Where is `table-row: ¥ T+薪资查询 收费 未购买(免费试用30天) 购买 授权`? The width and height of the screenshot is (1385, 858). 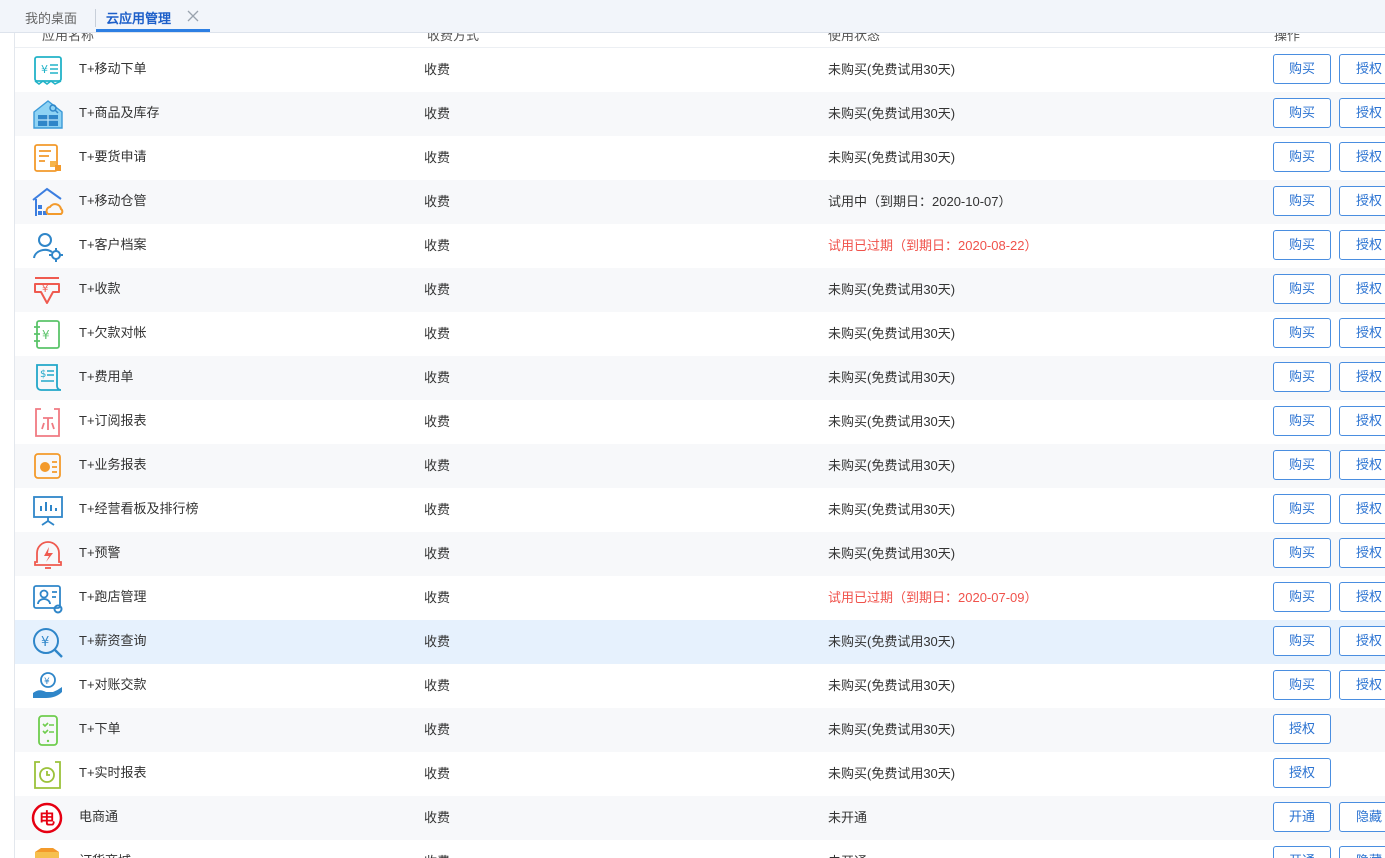 table-row: ¥ T+薪资查询 收费 未购买(免费试用30天) 购买 授权 is located at coordinates (700, 642).